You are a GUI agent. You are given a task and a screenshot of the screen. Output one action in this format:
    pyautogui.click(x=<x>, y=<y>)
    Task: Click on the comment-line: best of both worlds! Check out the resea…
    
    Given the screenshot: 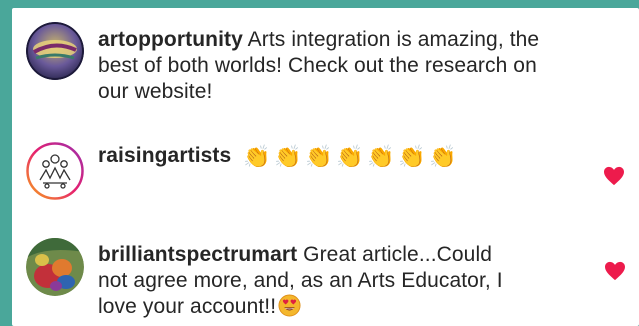 What is the action you would take?
    pyautogui.click(x=317, y=65)
    